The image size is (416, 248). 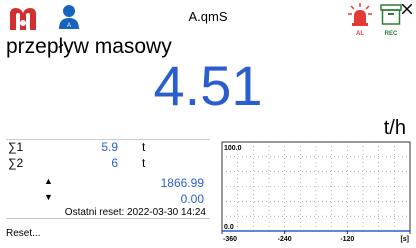 What do you see at coordinates (192, 199) in the screenshot?
I see `min-value: 0.00` at bounding box center [192, 199].